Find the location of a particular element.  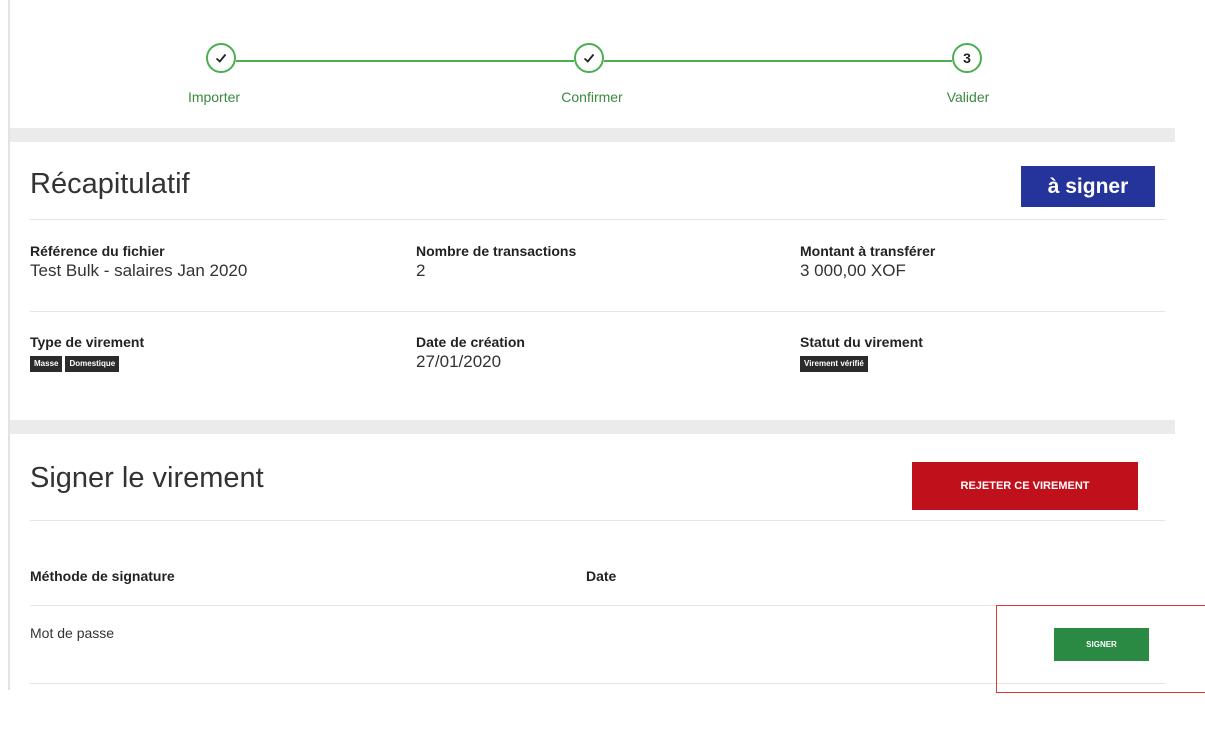

col-date: Date is located at coordinates (601, 576).